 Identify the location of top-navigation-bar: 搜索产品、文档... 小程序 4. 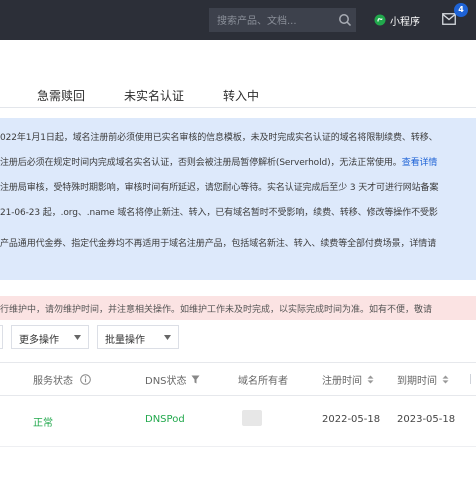
(238, 20).